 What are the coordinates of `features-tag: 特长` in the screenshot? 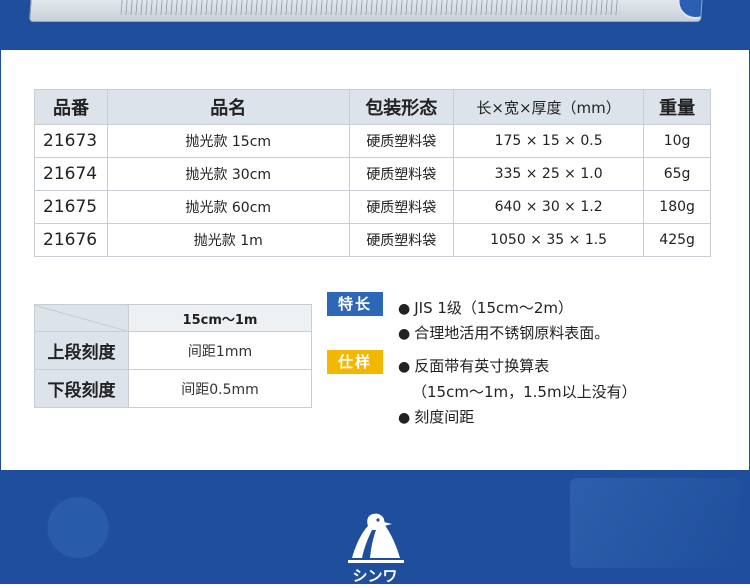 It's located at (355, 304).